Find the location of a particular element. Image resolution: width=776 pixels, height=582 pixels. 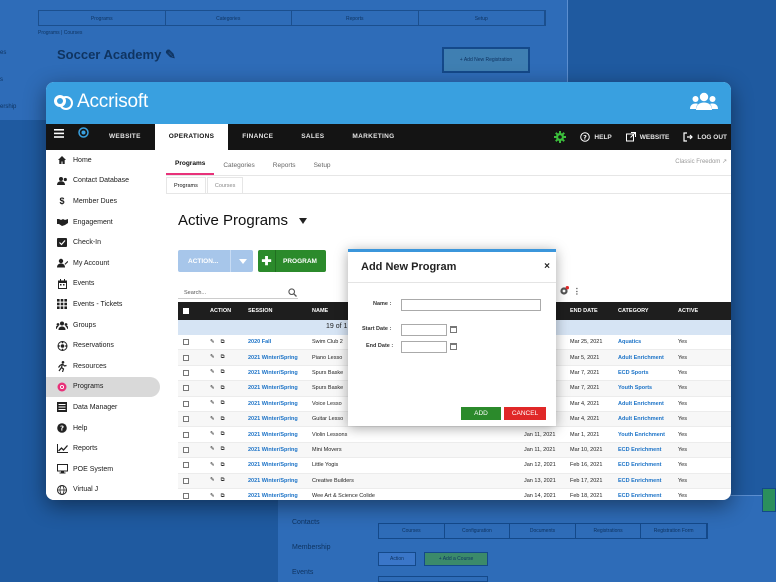

sidebar-item-resources: Resources is located at coordinates (104, 366).